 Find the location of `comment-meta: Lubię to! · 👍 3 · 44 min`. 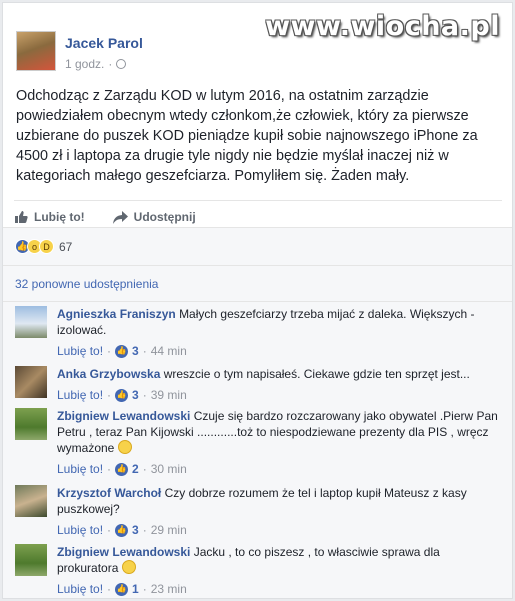

comment-meta: Lubię to! · 👍 3 · 44 min is located at coordinates (122, 351).